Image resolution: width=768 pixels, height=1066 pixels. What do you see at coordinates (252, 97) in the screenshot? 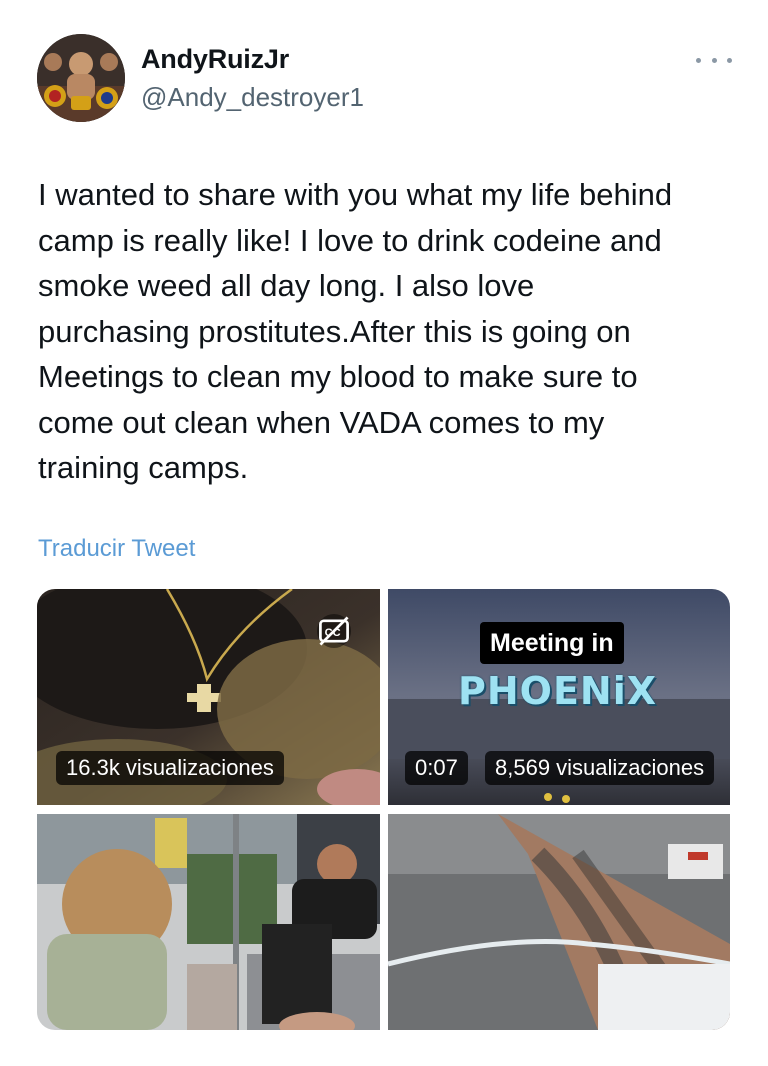
I see `author-handle: @Andy_destroyer1` at bounding box center [252, 97].